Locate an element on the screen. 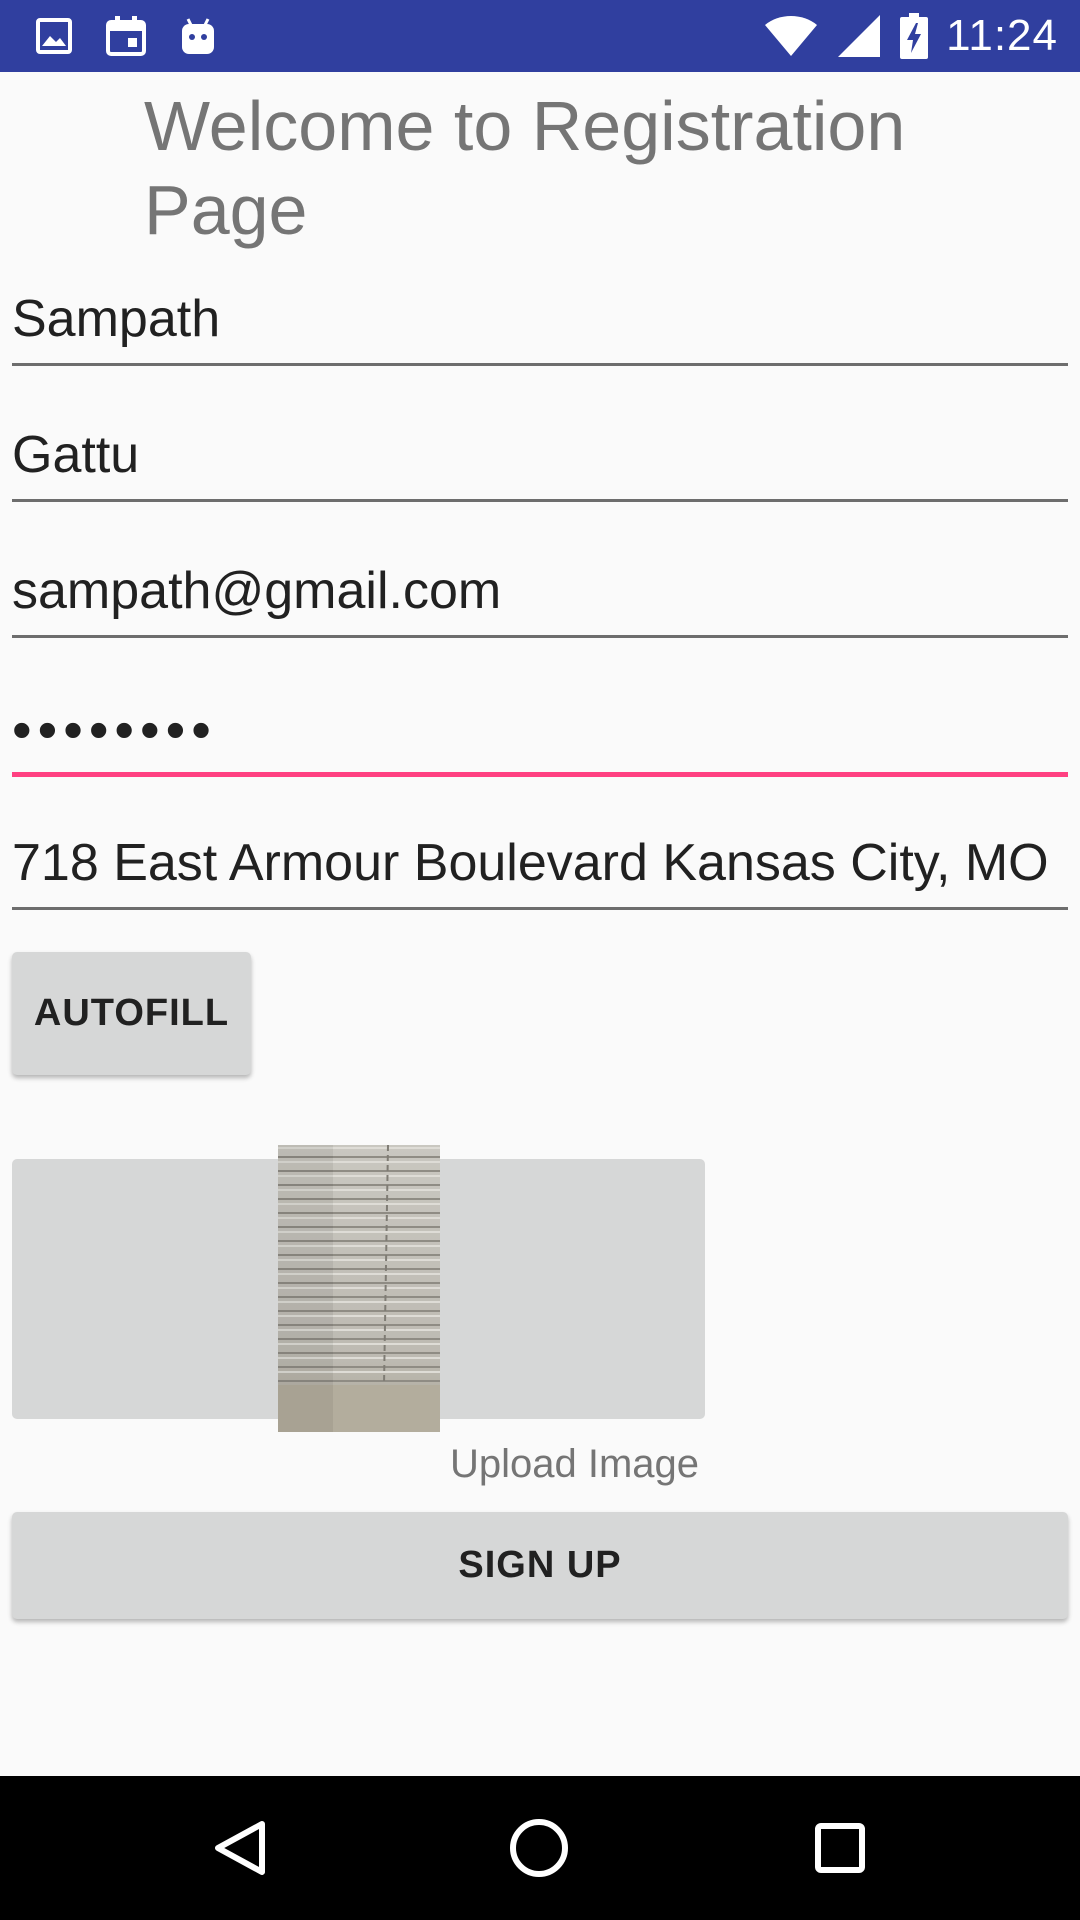 This screenshot has width=1080, height=1920. sign-up-button-label: SIGN UP is located at coordinates (540, 1565).